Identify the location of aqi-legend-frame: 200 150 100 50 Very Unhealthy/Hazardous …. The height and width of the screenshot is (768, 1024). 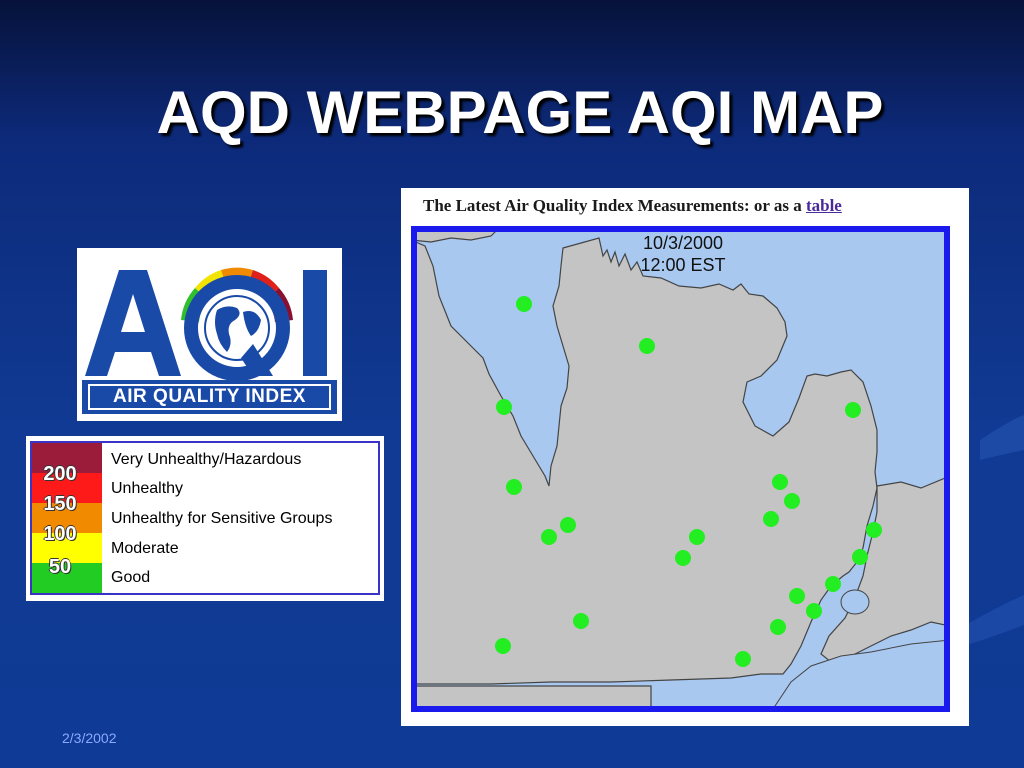
(205, 518).